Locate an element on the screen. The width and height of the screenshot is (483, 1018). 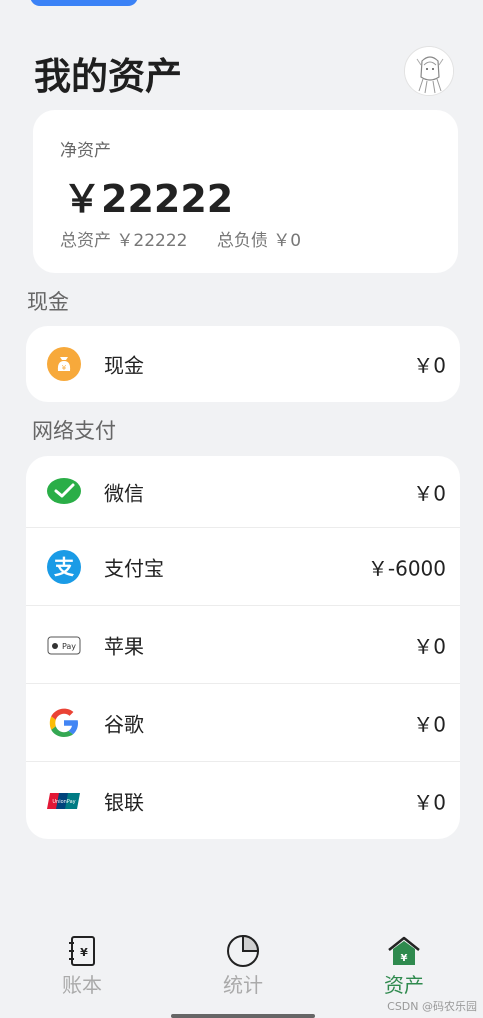
top-blue-pill is located at coordinates (84, 3).